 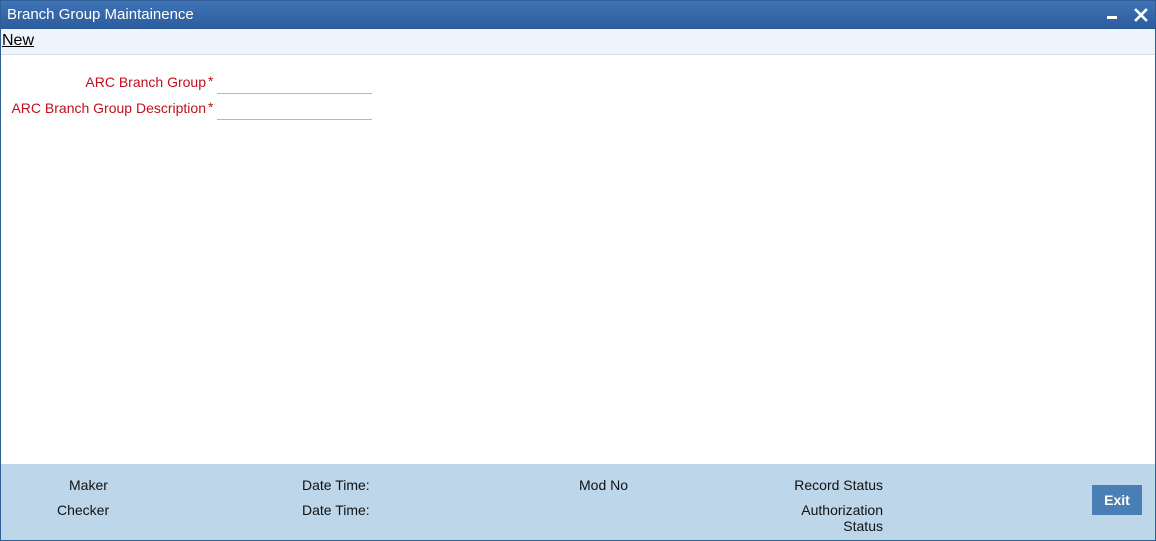 I want to click on exit-button: Exit, so click(x=1117, y=500).